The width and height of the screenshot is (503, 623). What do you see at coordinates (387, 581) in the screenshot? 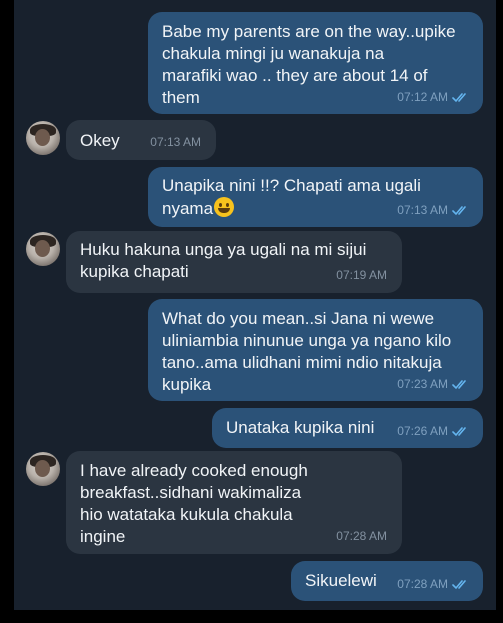
I see `message-bubble-outgoing: Sikuelewi 07:28 AM` at bounding box center [387, 581].